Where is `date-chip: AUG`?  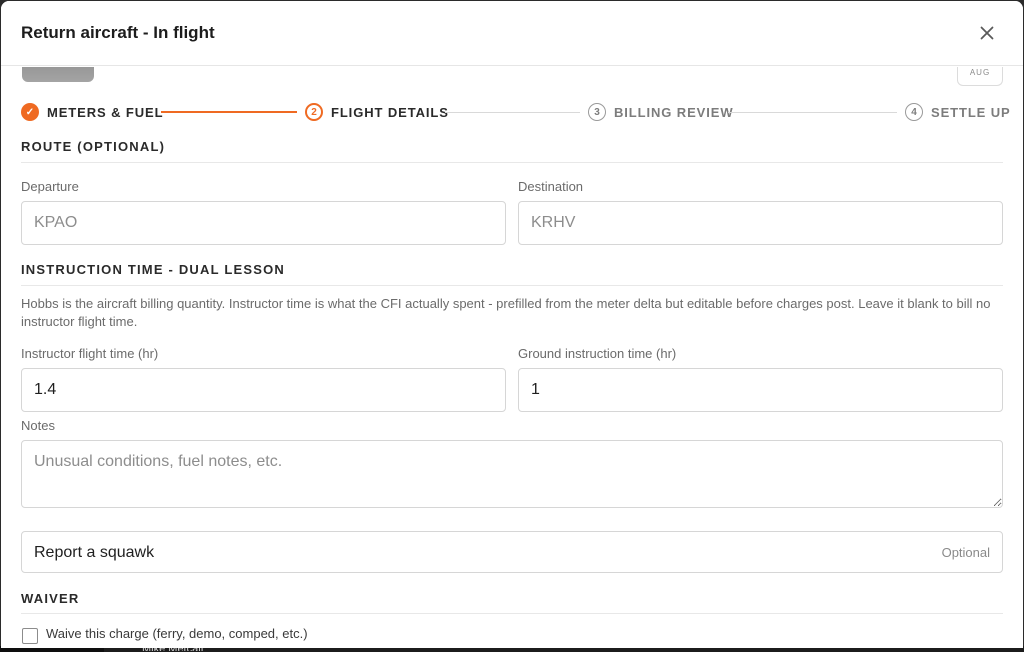 date-chip: AUG is located at coordinates (980, 76).